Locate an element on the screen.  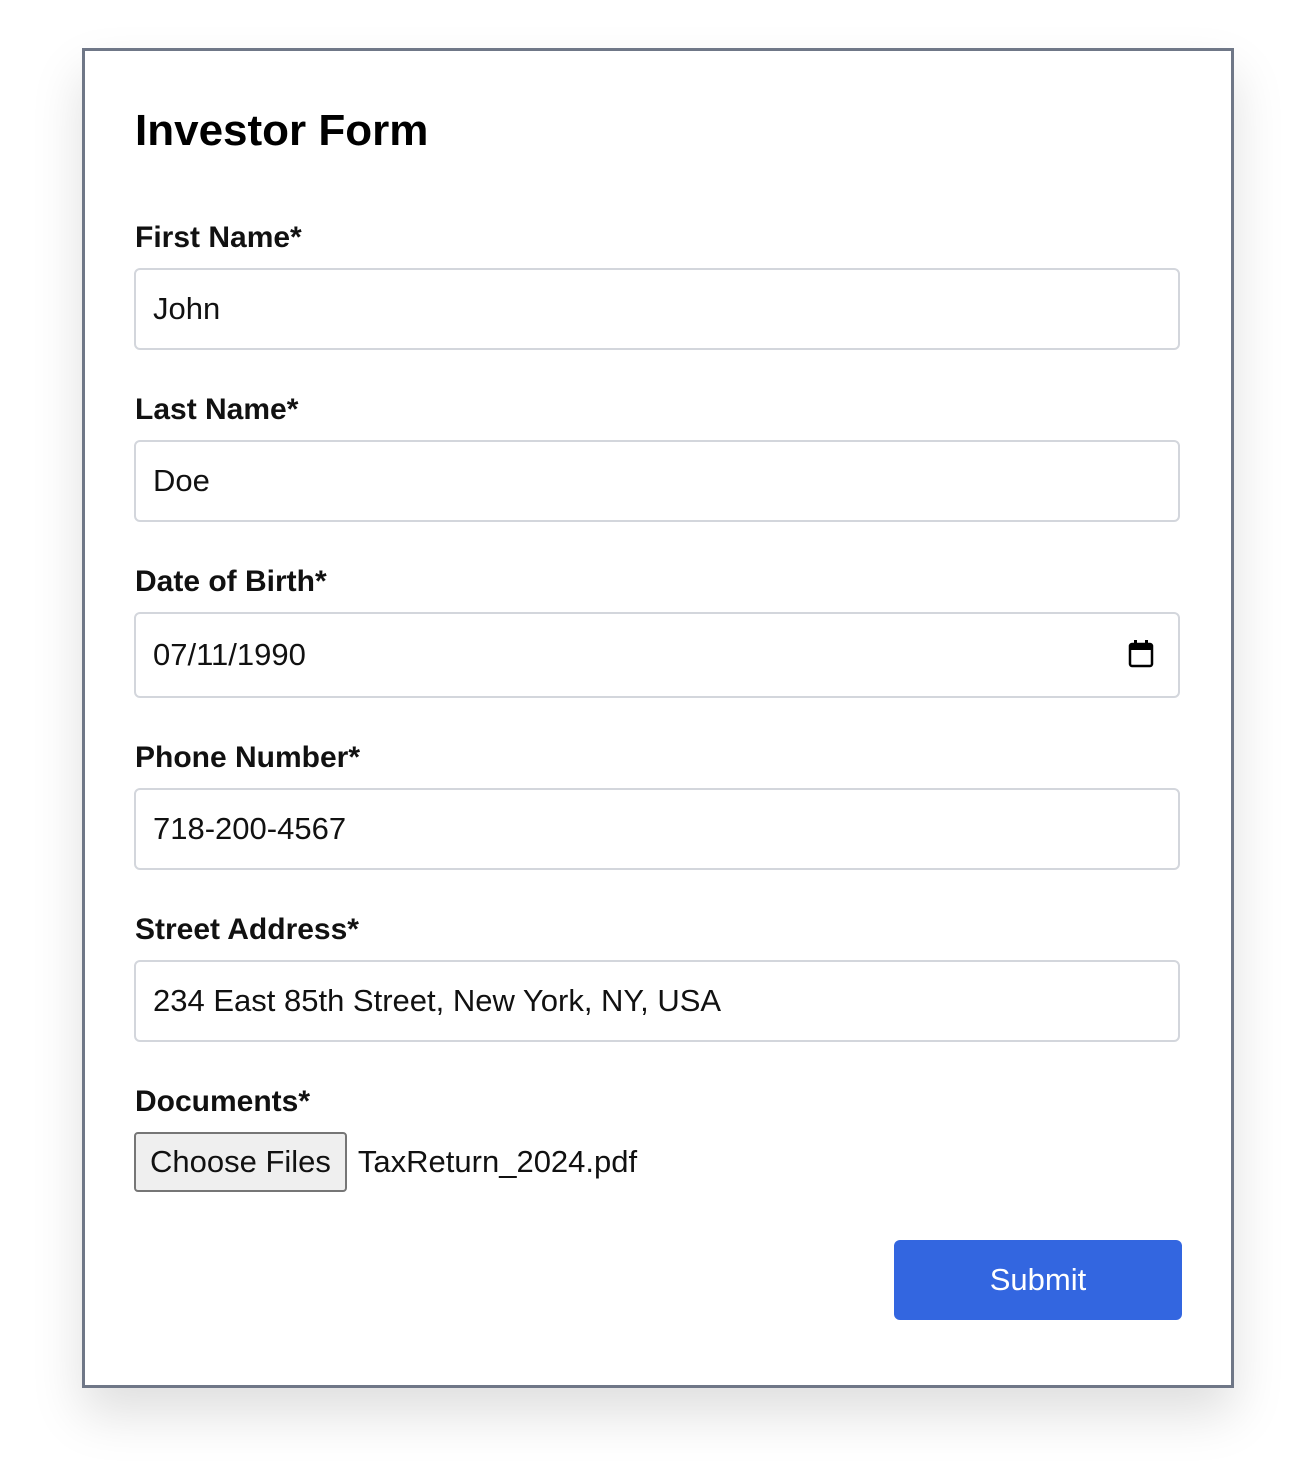
first-name-input: John is located at coordinates (657, 309).